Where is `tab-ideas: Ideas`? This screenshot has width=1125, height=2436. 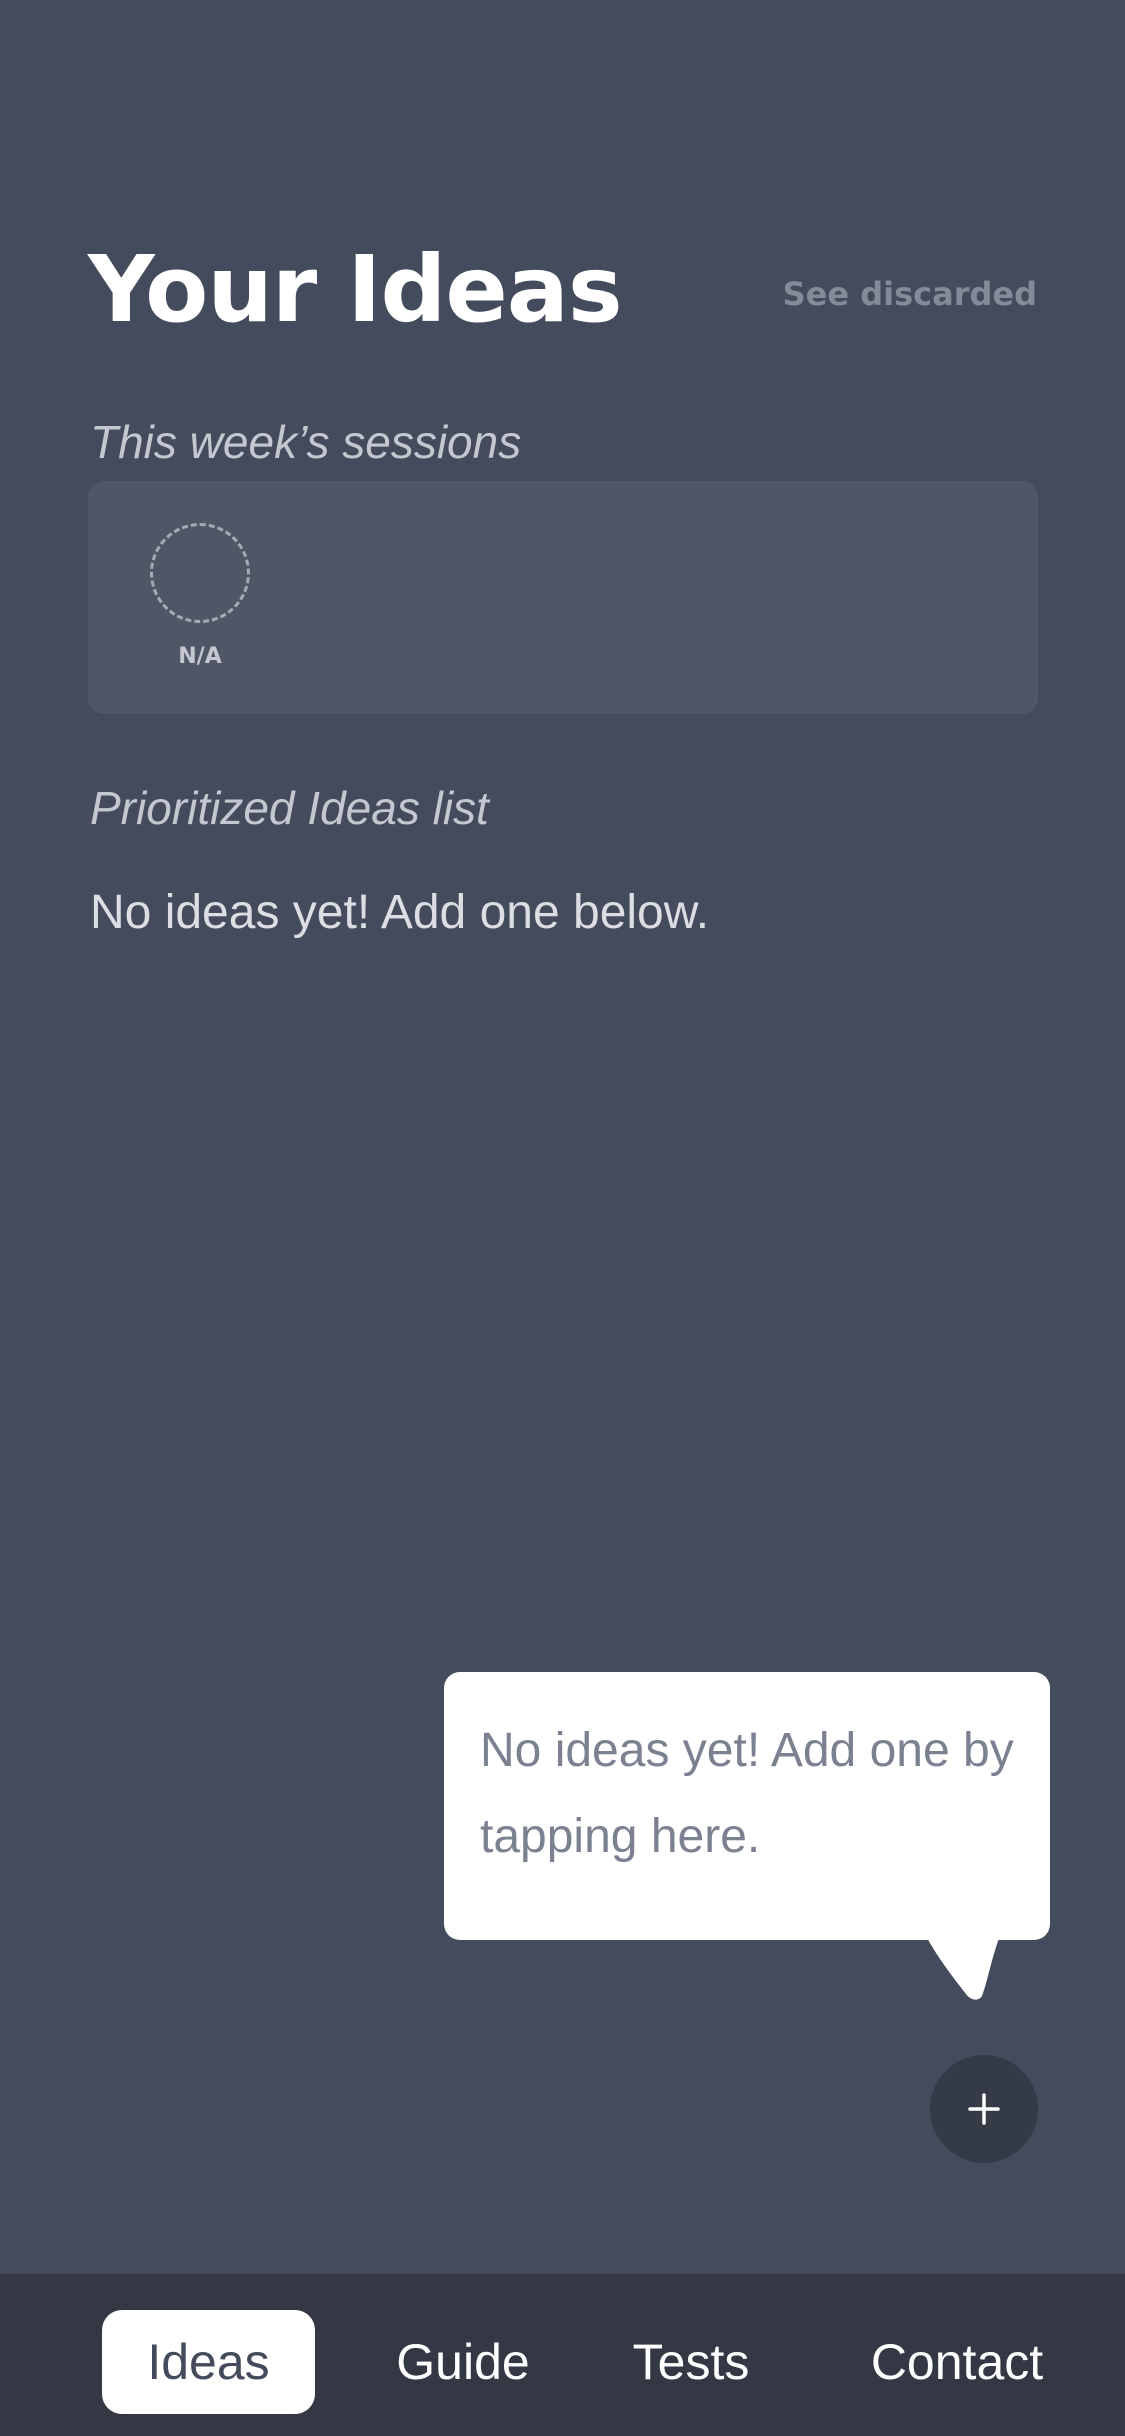
tab-ideas: Ideas is located at coordinates (208, 2362).